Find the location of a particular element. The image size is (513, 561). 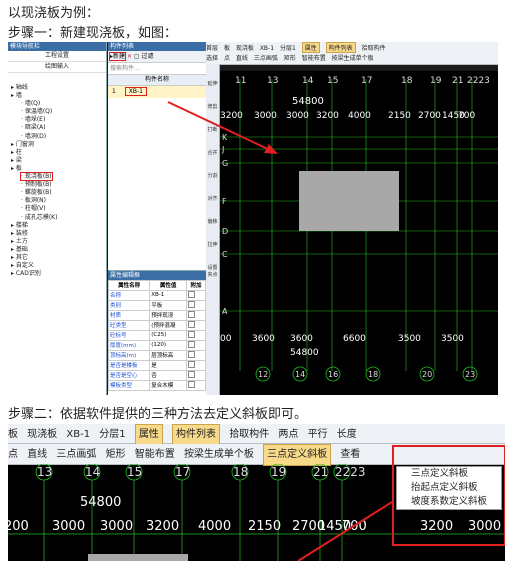

vtool-button: 修剪 is located at coordinates (212, 106).